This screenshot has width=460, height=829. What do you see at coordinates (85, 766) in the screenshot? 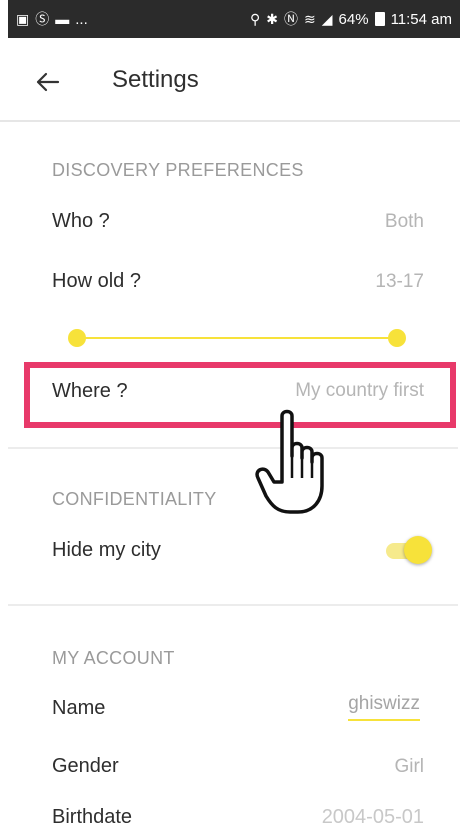
I see `gender-label: Gender` at bounding box center [85, 766].